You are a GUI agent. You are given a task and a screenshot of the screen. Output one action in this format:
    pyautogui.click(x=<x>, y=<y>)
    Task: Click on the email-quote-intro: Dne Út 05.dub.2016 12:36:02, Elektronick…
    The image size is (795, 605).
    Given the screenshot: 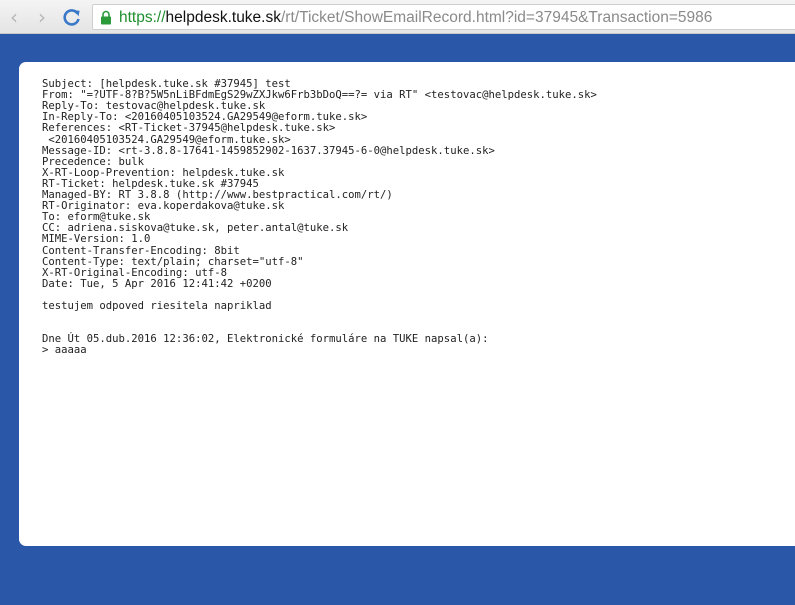 What is the action you would take?
    pyautogui.click(x=265, y=339)
    